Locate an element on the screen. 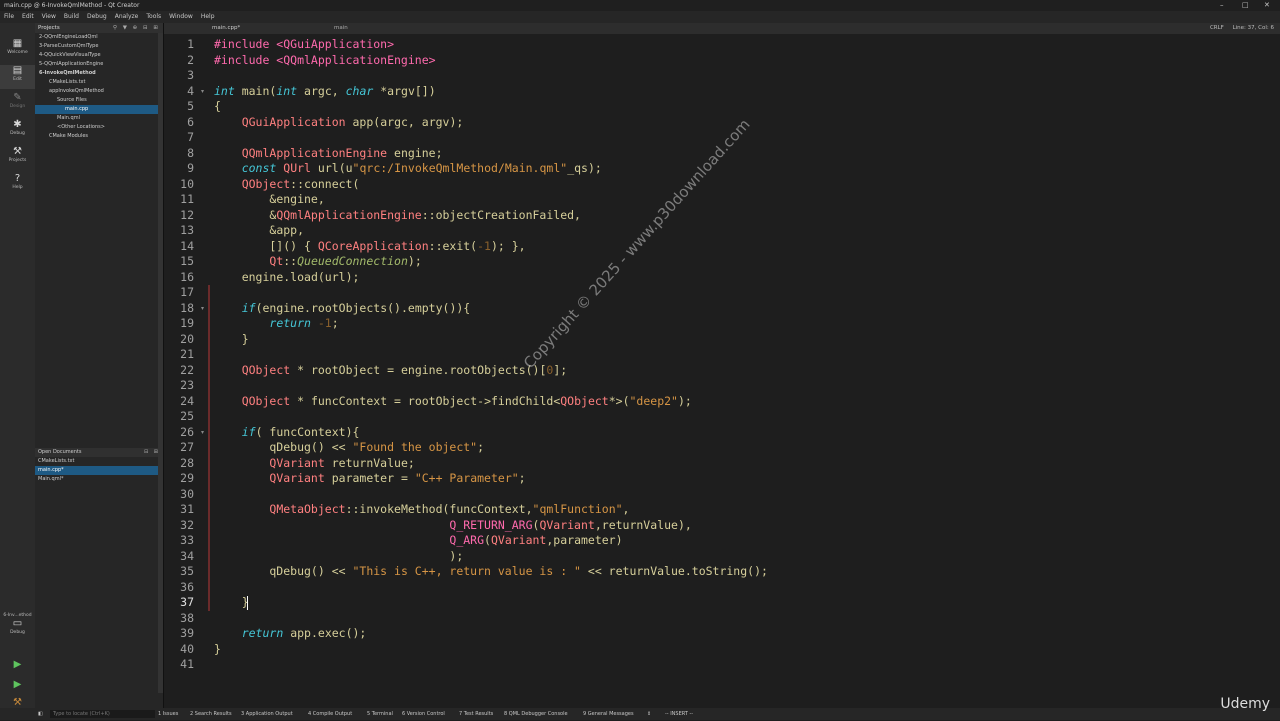  tree-item: 3-ParseCustomQmlType is located at coordinates (99, 46).